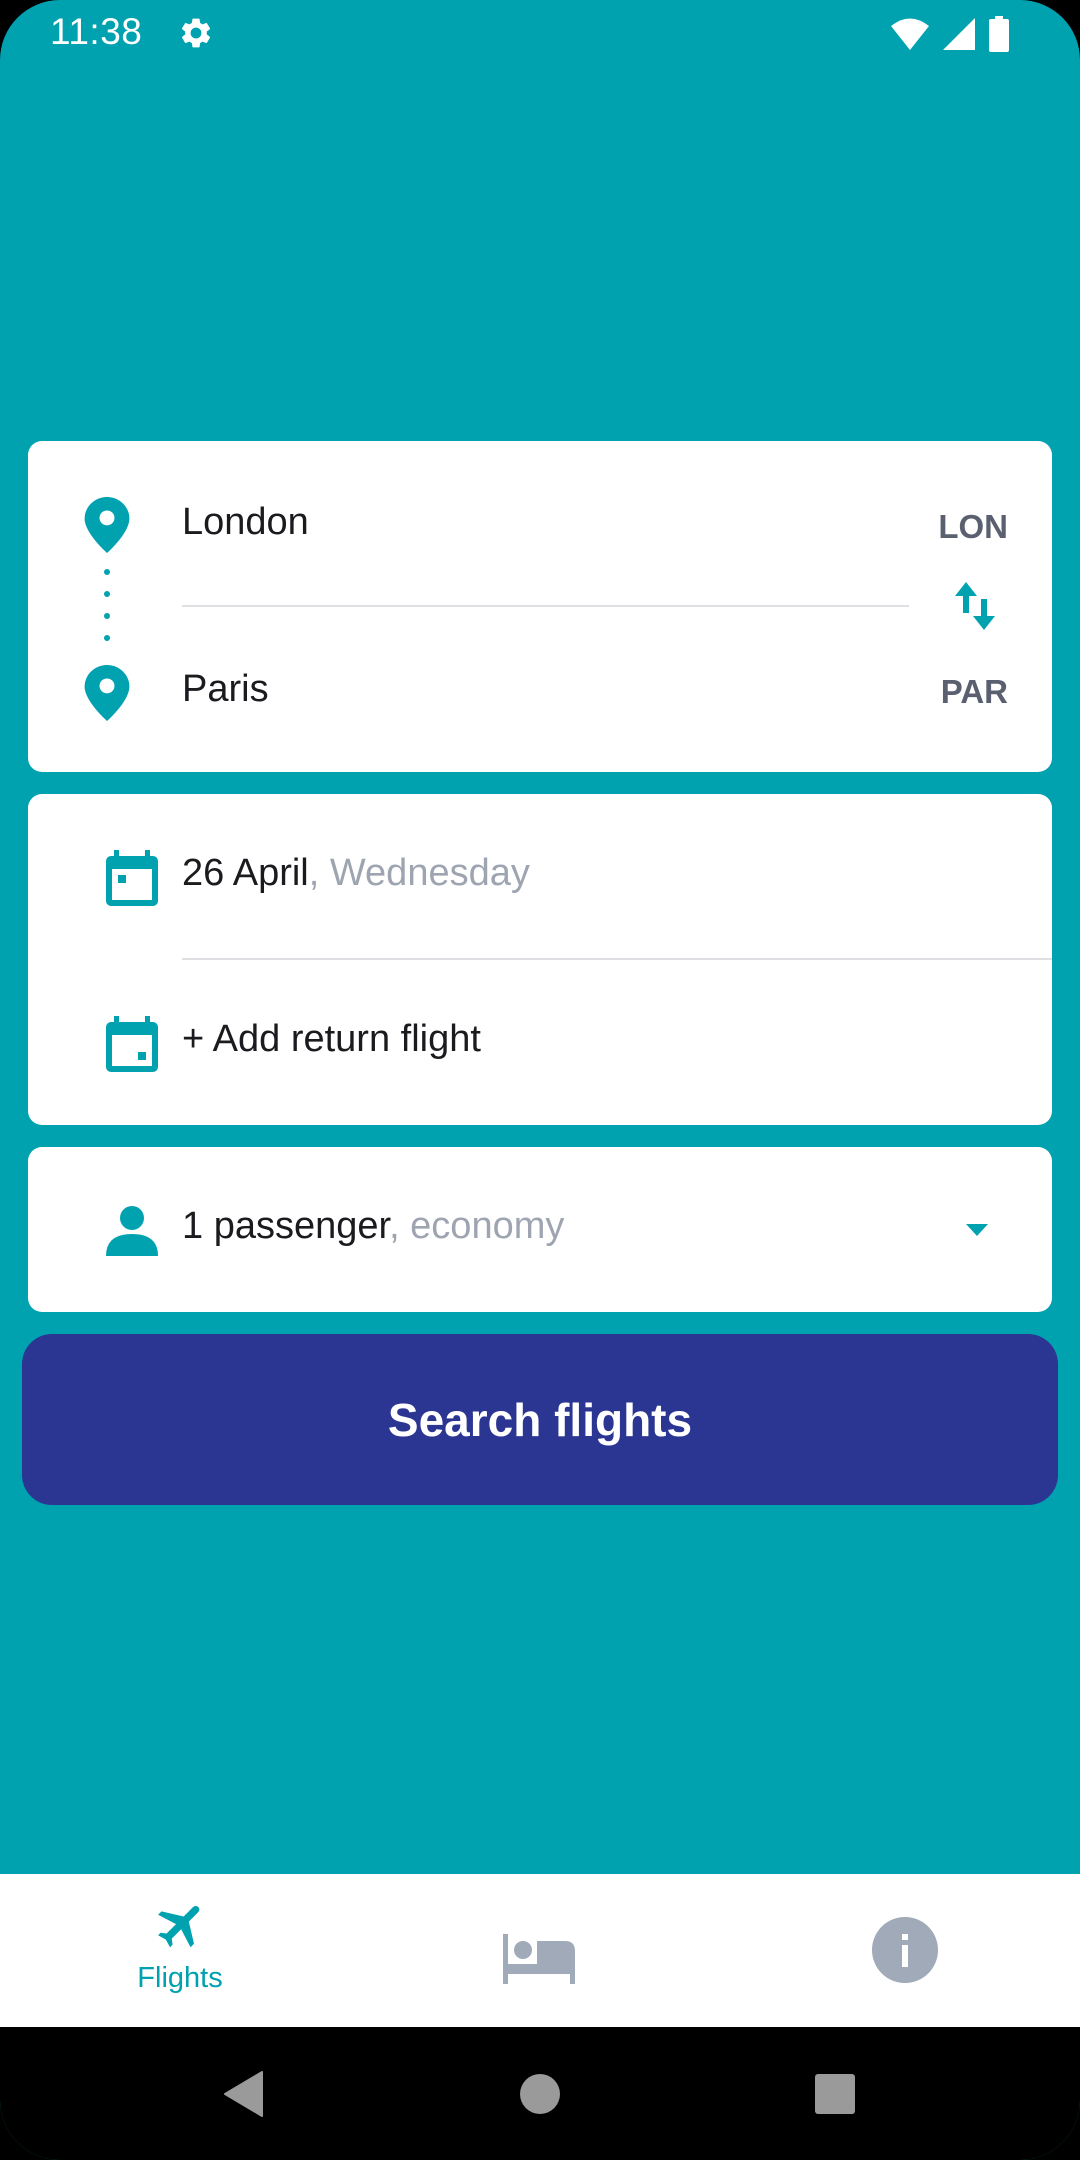 This screenshot has height=2160, width=1080. Describe the element at coordinates (545, 606) in the screenshot. I see `route-divider` at that location.